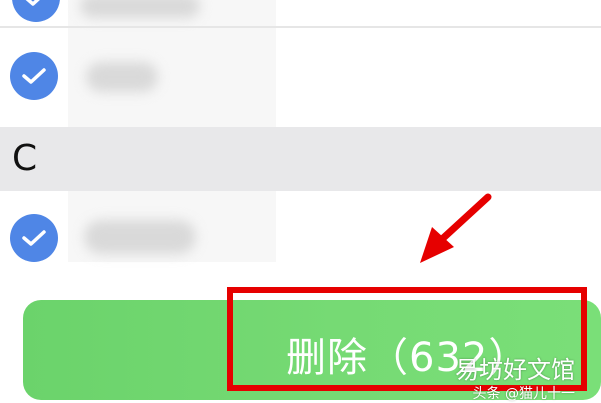  Describe the element at coordinates (523, 394) in the screenshot. I see `watermark-subtitle: 头条 @猫儿十一` at that location.